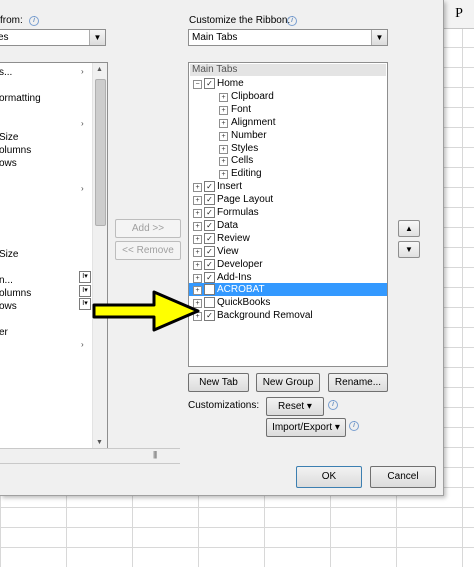  I want to click on scroll-up-icon: ▲, so click(99, 69).